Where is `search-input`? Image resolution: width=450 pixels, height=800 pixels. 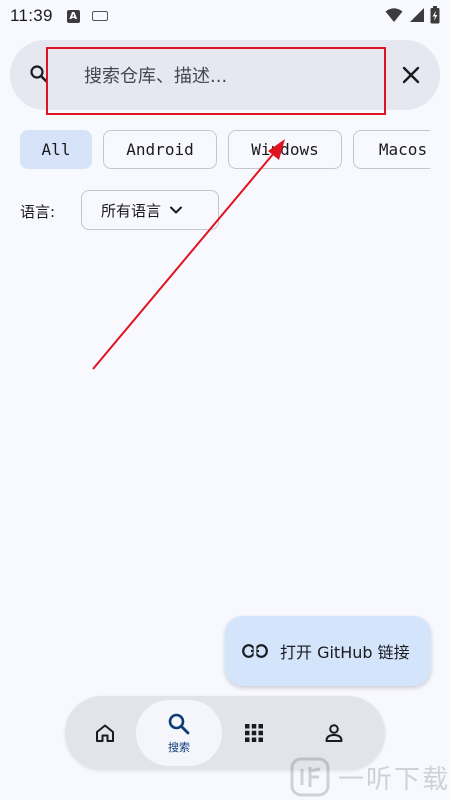
search-input is located at coordinates (220, 76).